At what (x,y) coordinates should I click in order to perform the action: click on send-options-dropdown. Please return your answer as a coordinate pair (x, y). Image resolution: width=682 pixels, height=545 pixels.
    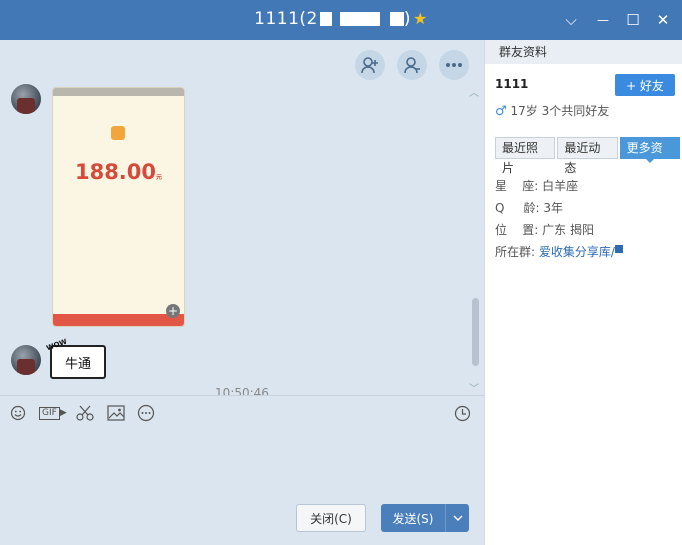
    Looking at the image, I should click on (457, 518).